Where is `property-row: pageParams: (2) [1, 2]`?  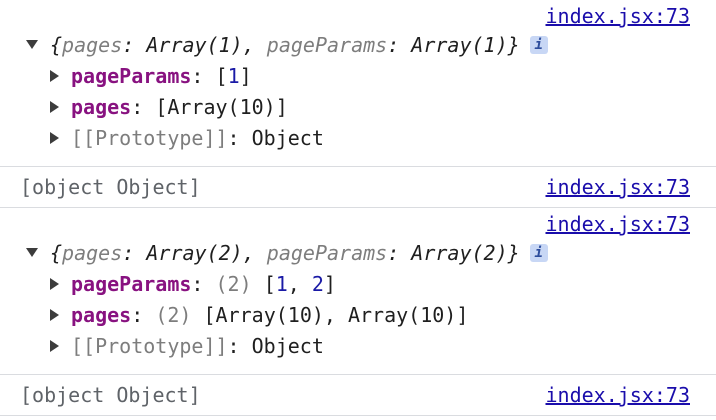
property-row: pageParams: (2) [1, 2] is located at coordinates (358, 284).